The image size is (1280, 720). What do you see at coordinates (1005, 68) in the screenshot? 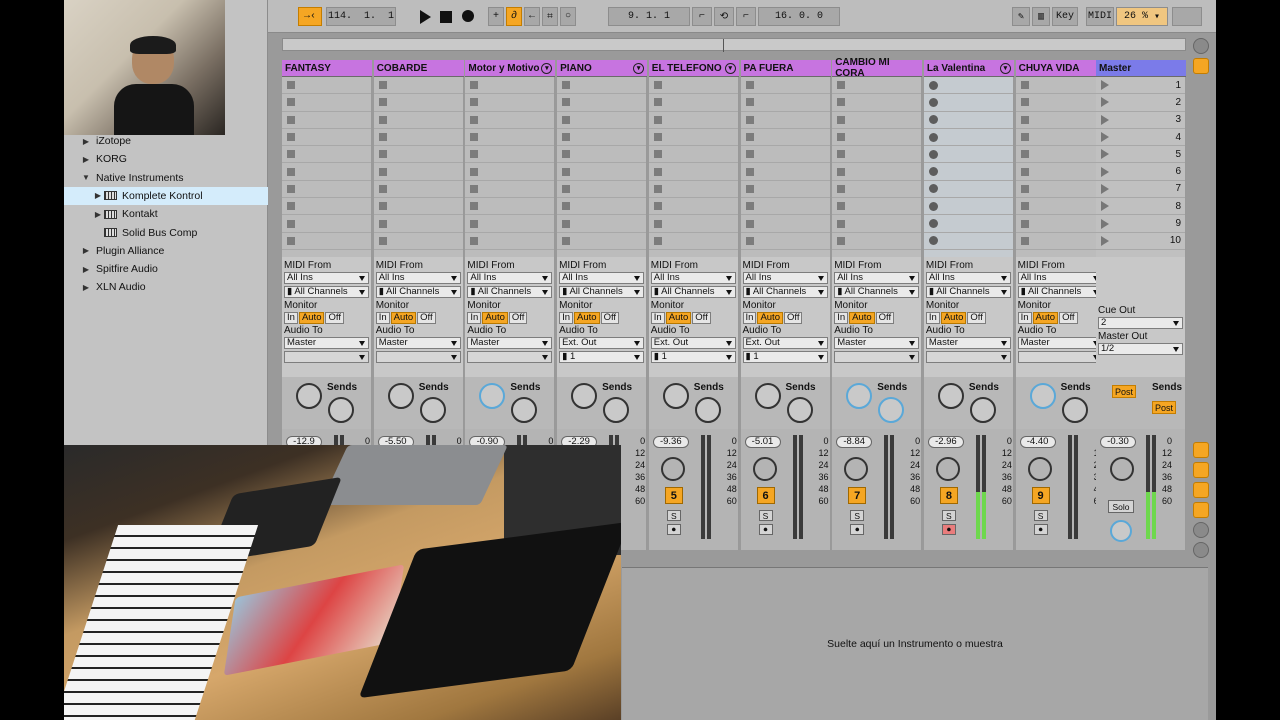
I see `fold-icon: ▾` at bounding box center [1005, 68].